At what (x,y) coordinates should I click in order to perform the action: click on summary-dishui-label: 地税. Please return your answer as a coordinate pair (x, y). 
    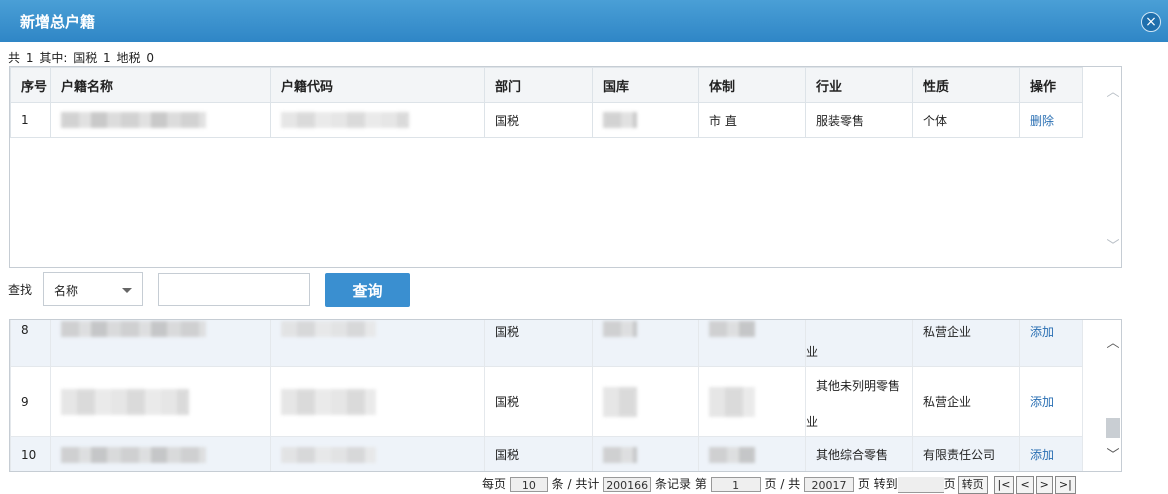
    Looking at the image, I should click on (128, 58).